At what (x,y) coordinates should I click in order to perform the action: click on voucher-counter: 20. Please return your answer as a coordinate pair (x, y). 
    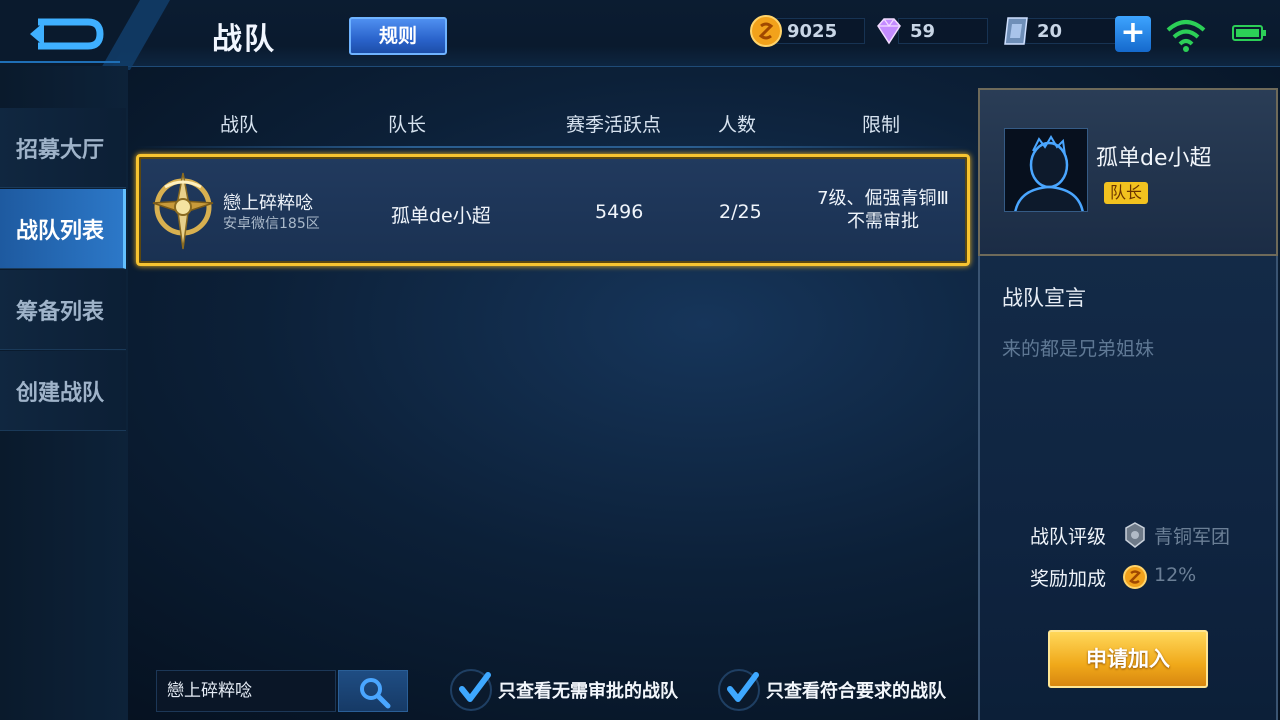
    Looking at the image, I should click on (1067, 31).